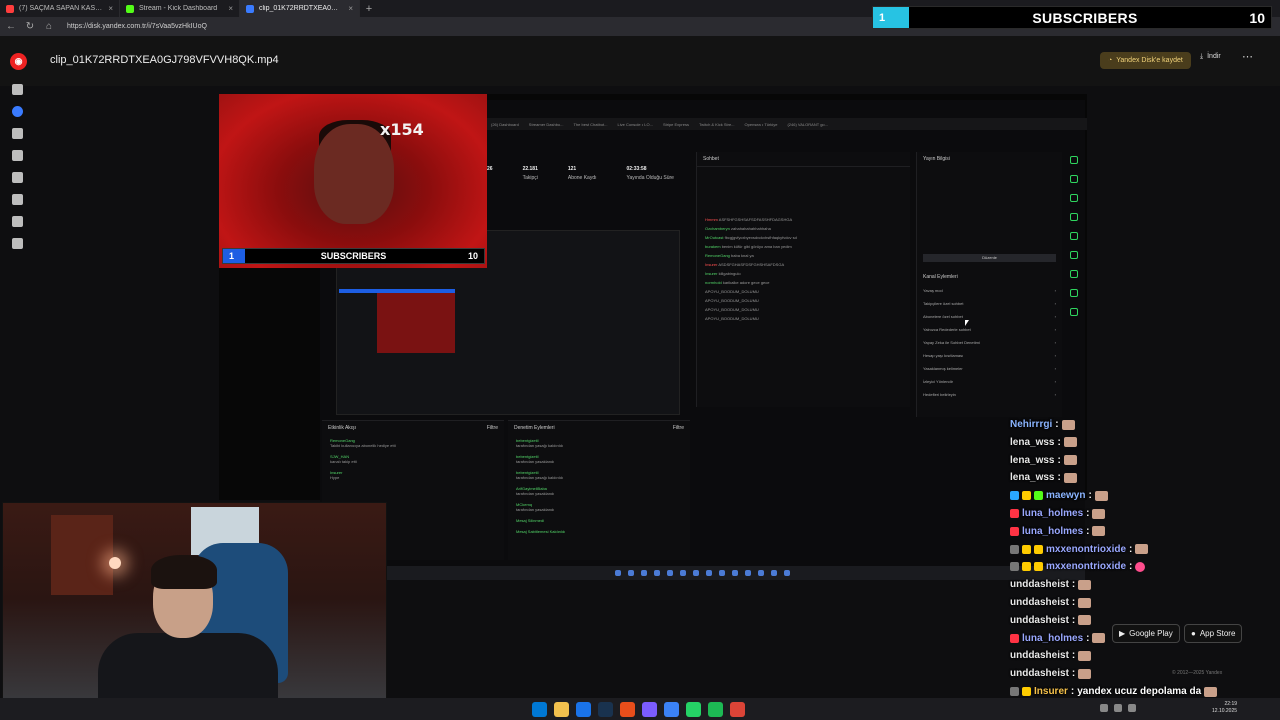  I want to click on overlay-chat-message: mxxenontrioxide:, so click(1079, 549).